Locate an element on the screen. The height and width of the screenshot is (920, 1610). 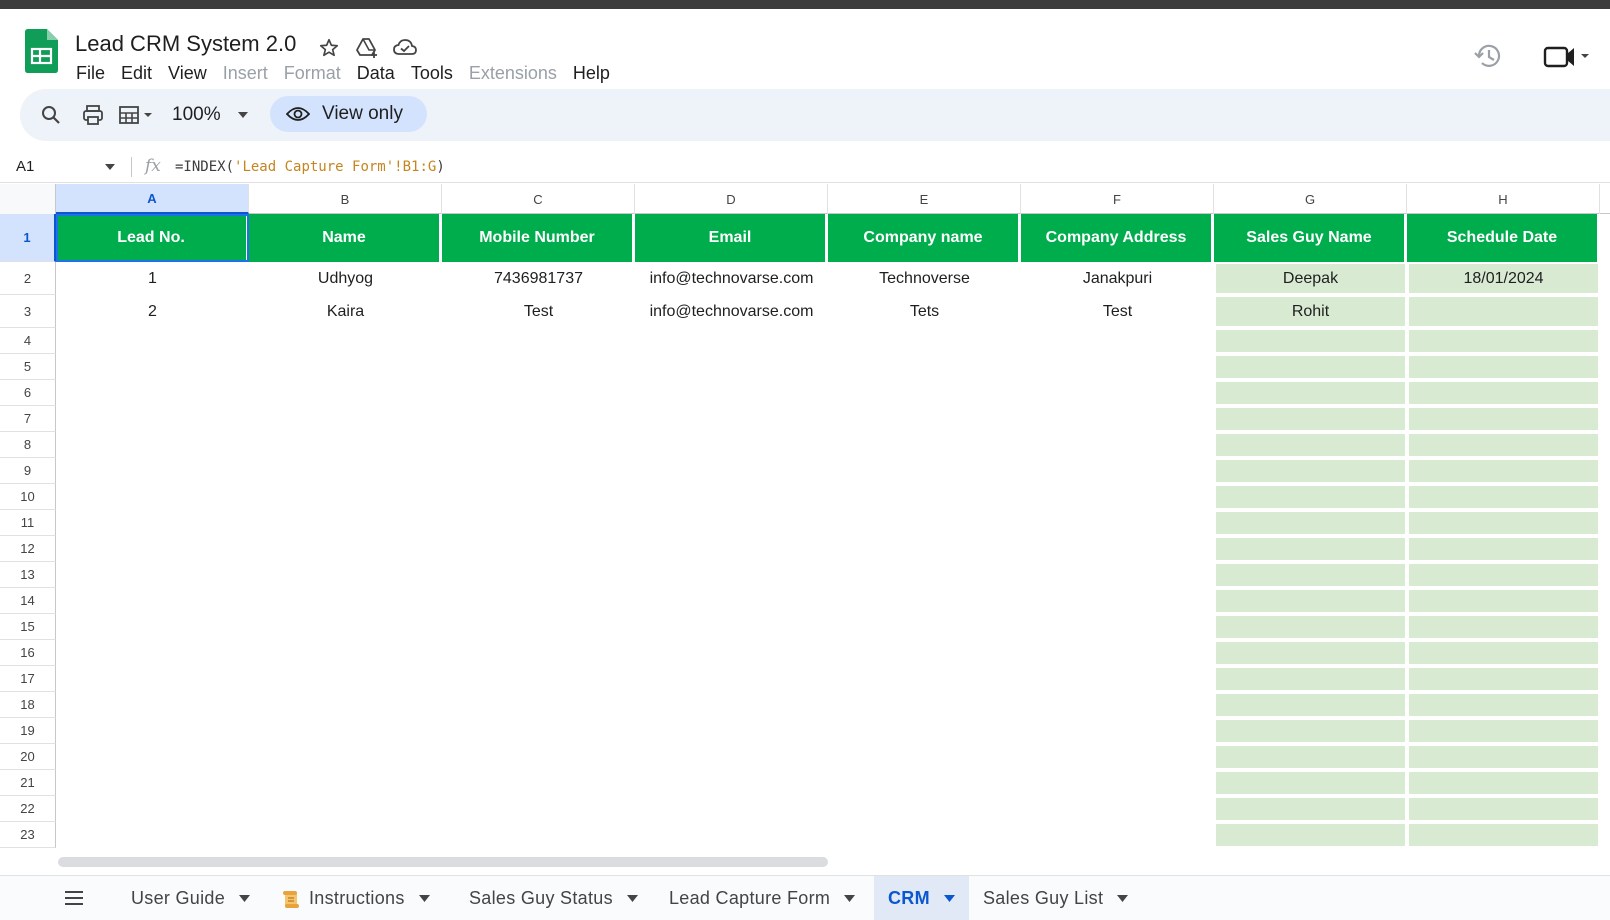
header-cell: Sales Guy Name is located at coordinates (1310, 238).